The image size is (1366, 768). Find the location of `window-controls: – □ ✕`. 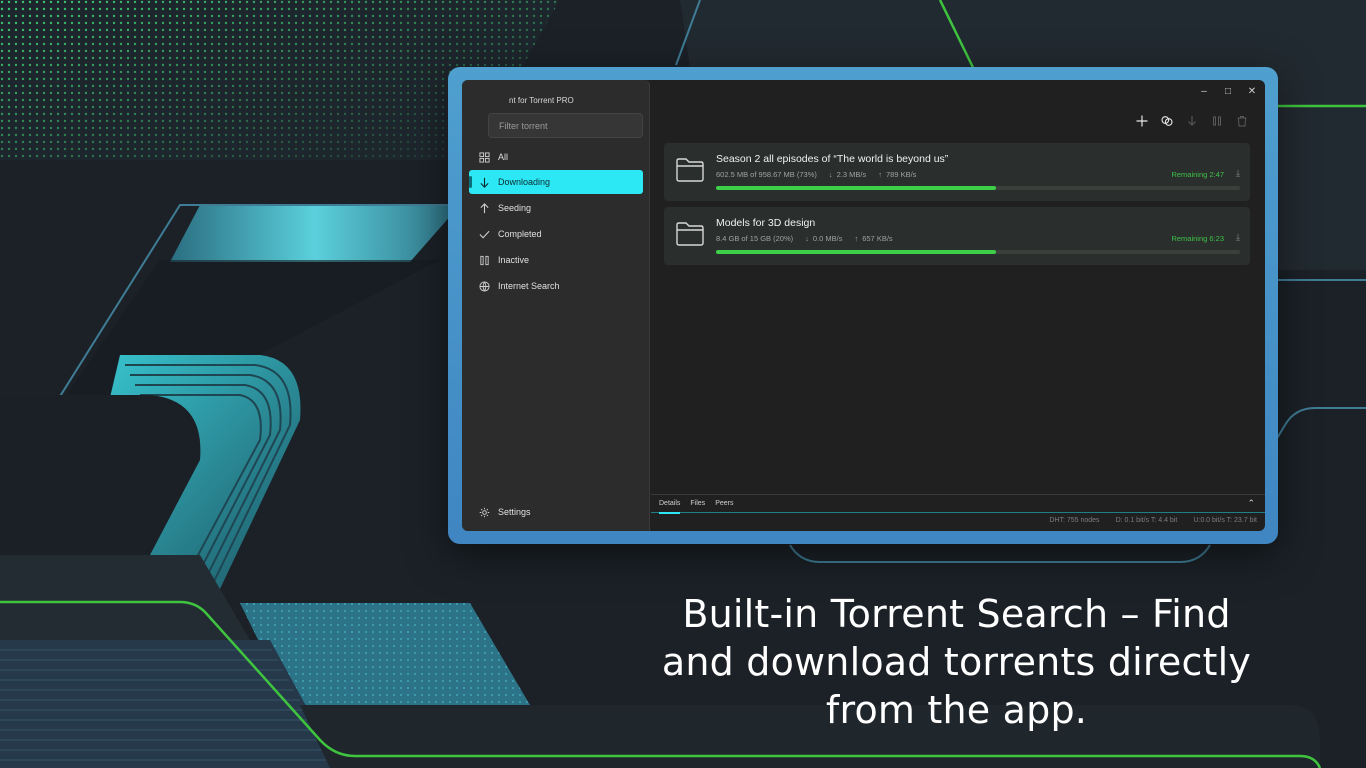

window-controls: – □ ✕ is located at coordinates (1228, 91).